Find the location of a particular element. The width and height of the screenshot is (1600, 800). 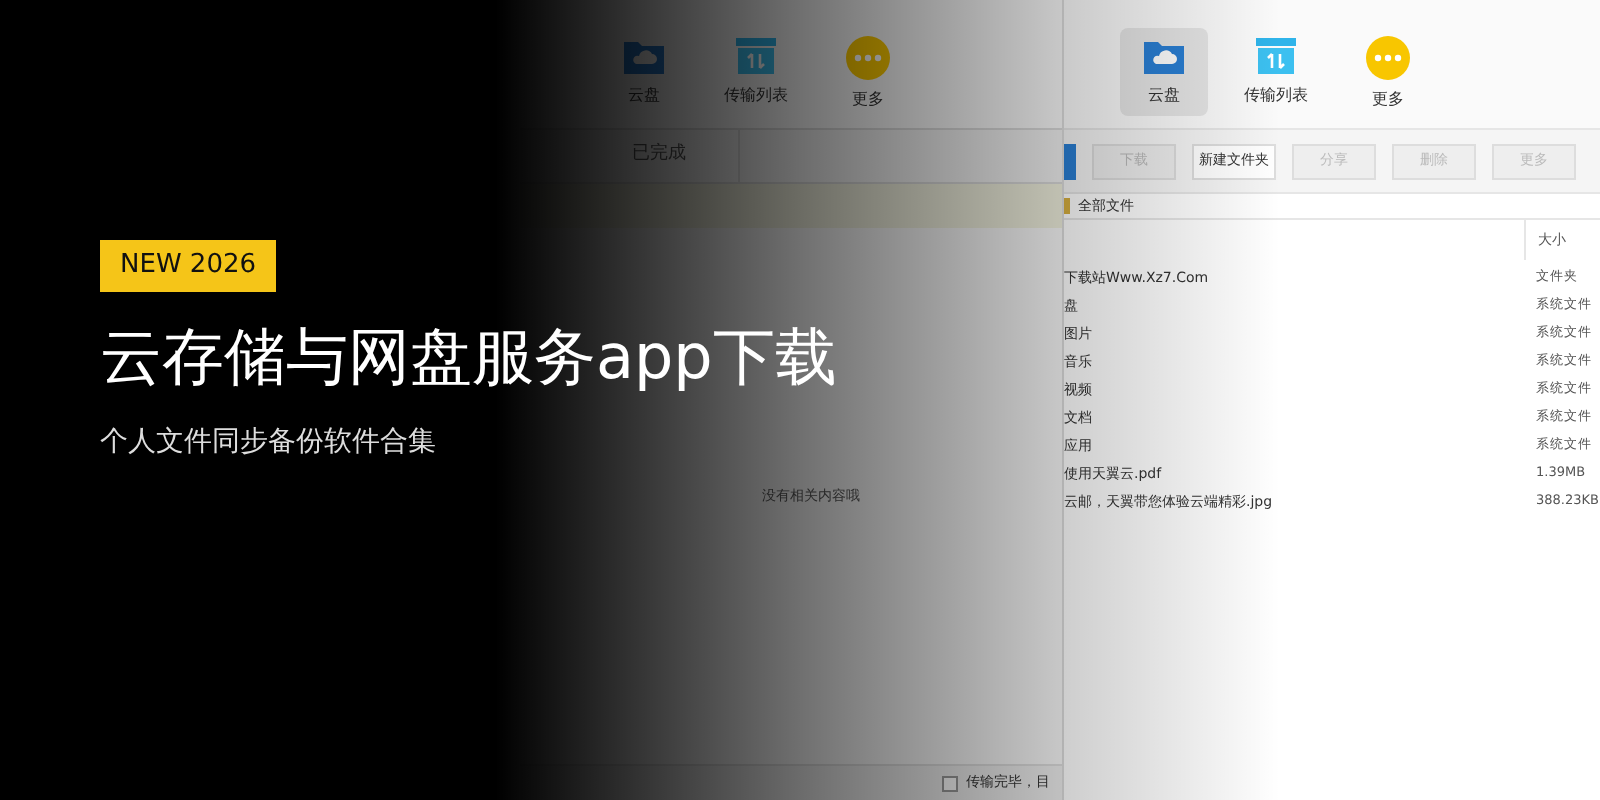

folder-icon is located at coordinates (1067, 206).